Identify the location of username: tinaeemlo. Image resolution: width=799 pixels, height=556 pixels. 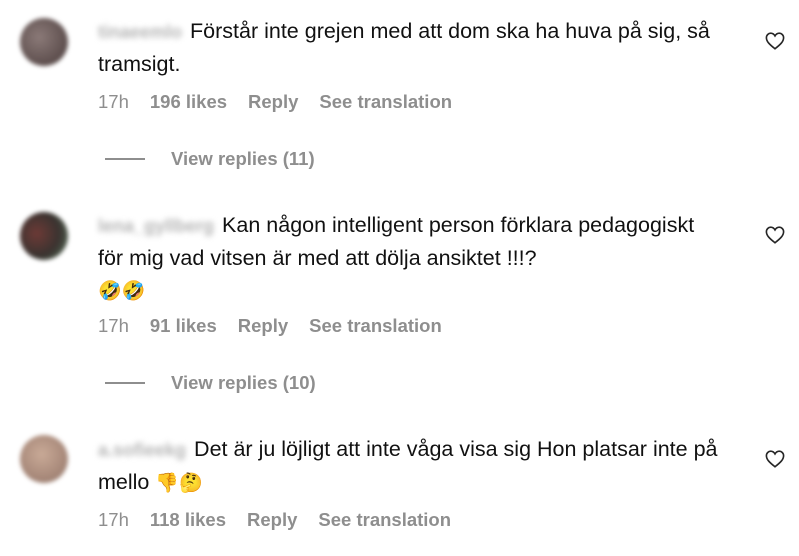
(140, 32).